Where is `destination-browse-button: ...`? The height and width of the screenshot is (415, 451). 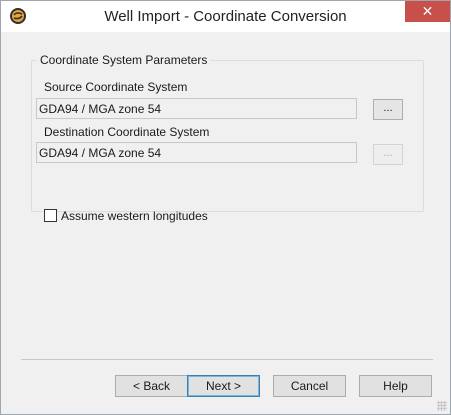
destination-browse-button: ... is located at coordinates (388, 154).